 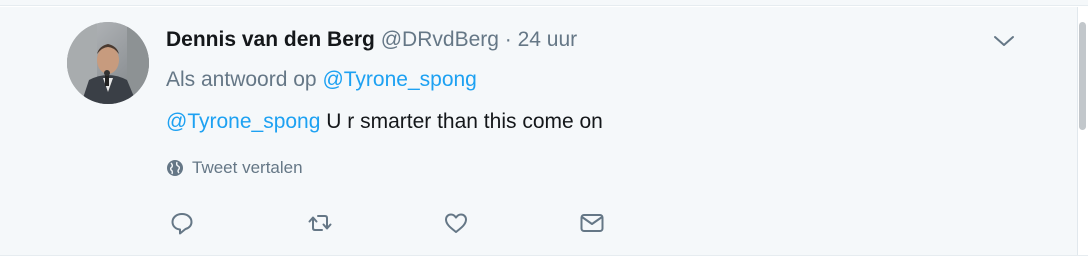 I want to click on avatar, so click(x=108, y=63).